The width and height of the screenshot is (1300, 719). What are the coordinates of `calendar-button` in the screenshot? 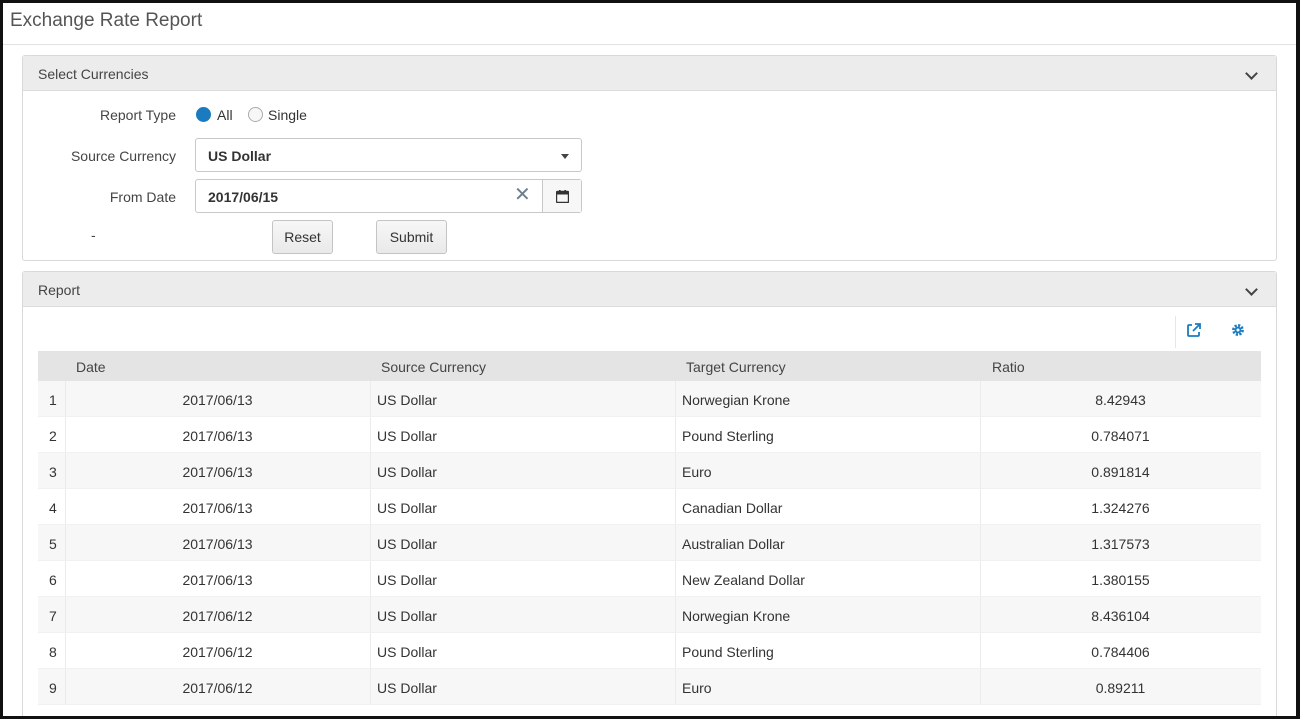 It's located at (561, 196).